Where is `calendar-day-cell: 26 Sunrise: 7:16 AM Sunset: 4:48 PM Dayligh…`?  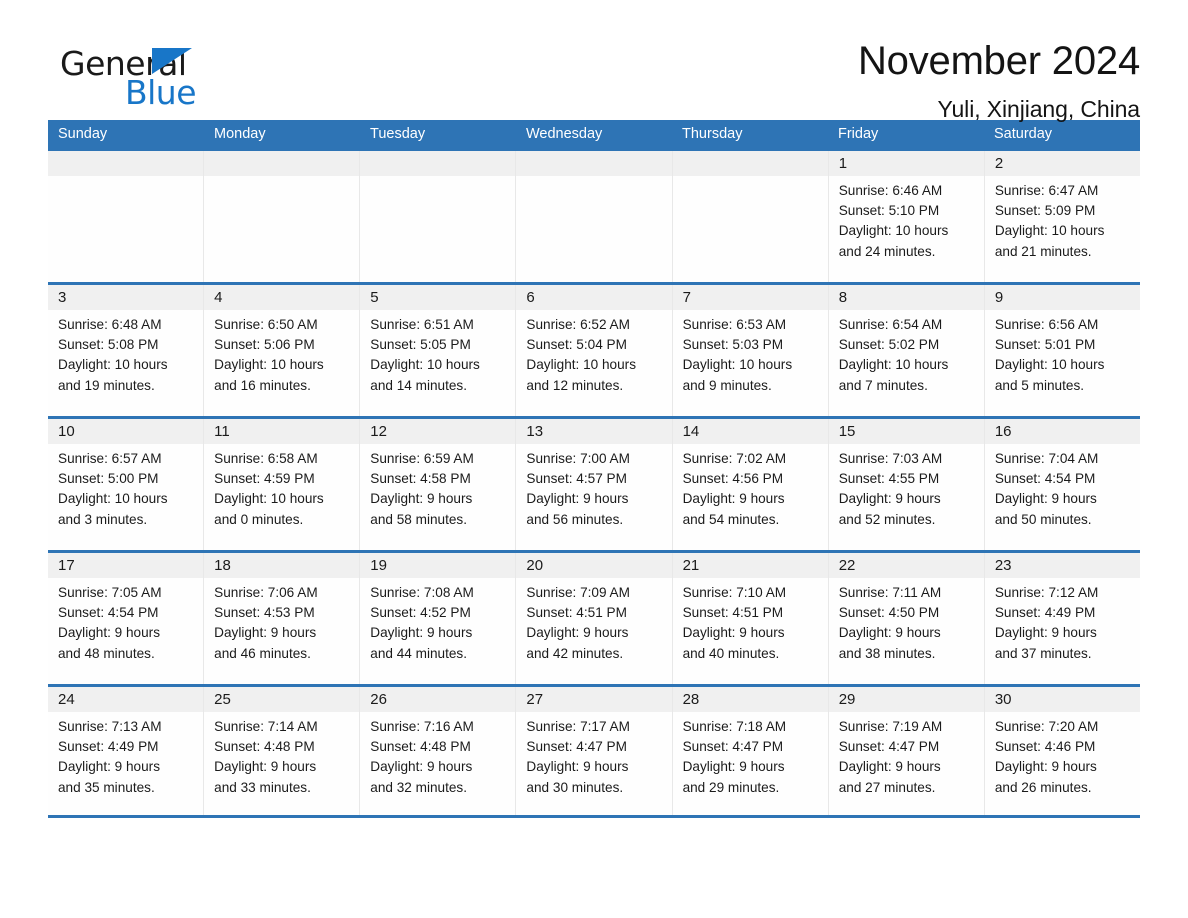 calendar-day-cell: 26 Sunrise: 7:16 AM Sunset: 4:48 PM Dayligh… is located at coordinates (438, 751).